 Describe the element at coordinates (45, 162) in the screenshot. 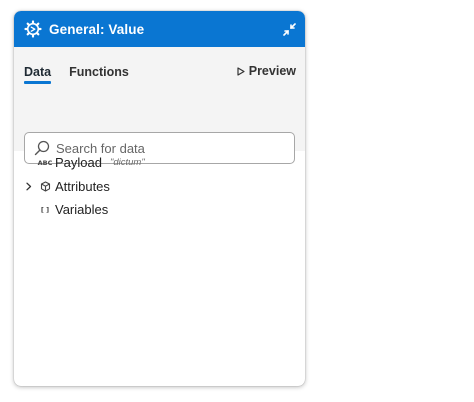

I see `string-type-icon: ABC` at that location.